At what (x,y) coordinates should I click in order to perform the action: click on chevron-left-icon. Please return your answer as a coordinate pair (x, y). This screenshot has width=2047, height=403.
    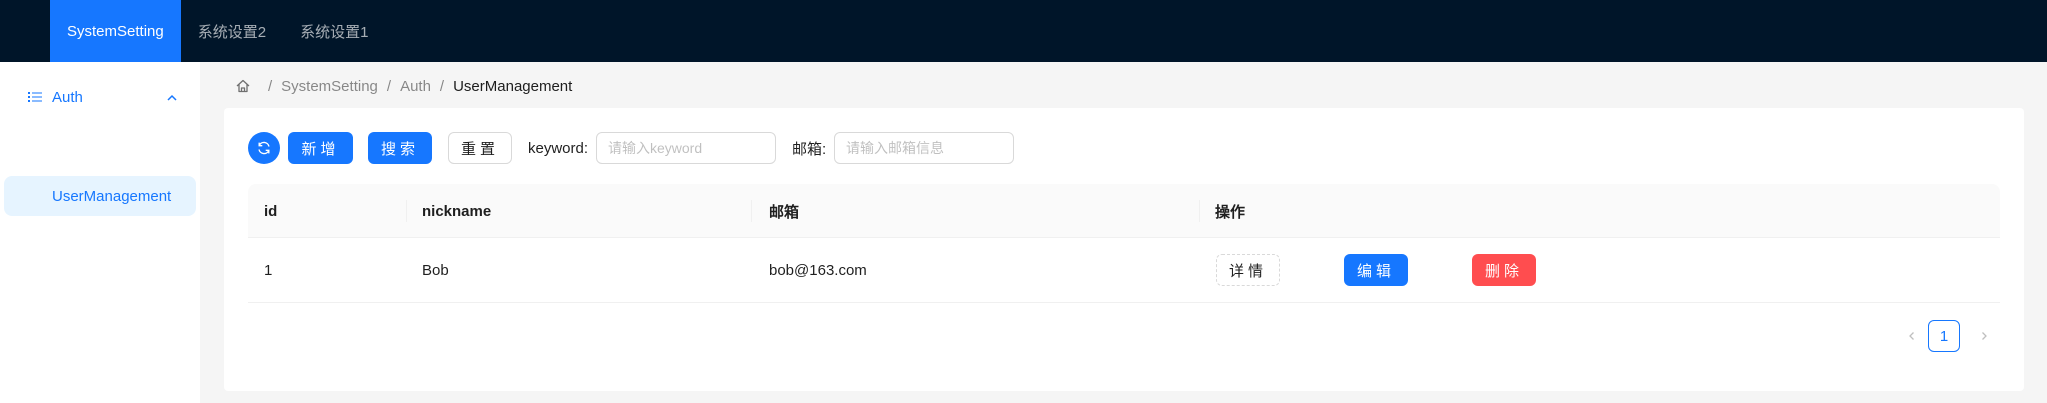
    Looking at the image, I should click on (1911, 336).